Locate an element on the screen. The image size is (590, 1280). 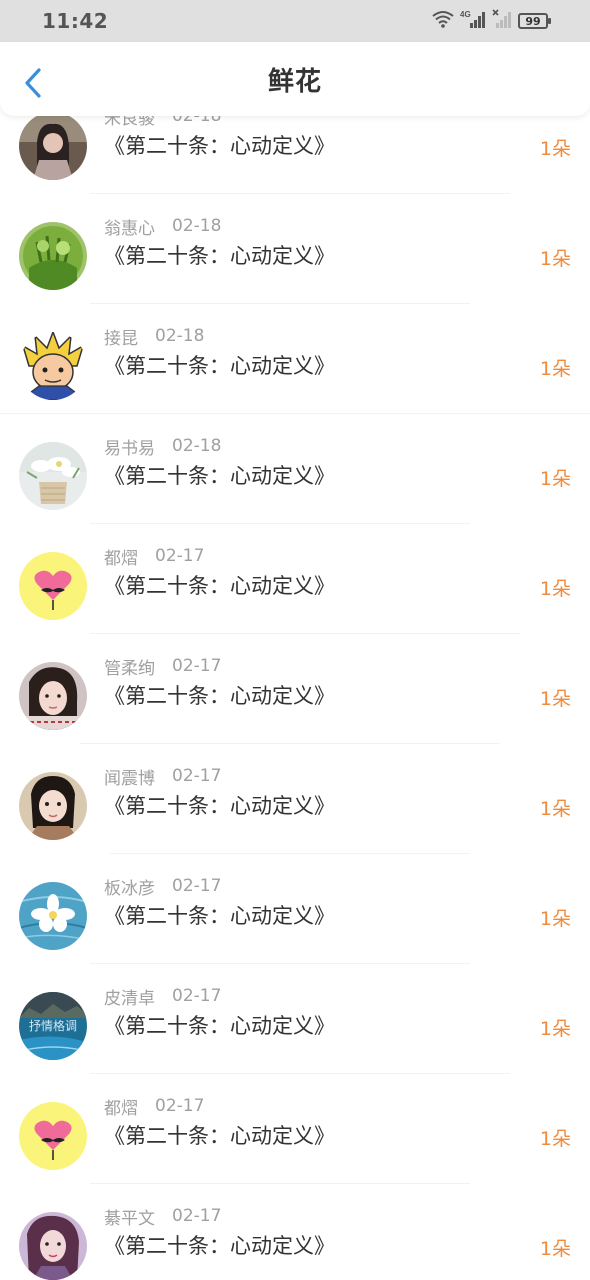
sender-name: 接昆 is located at coordinates (121, 338).